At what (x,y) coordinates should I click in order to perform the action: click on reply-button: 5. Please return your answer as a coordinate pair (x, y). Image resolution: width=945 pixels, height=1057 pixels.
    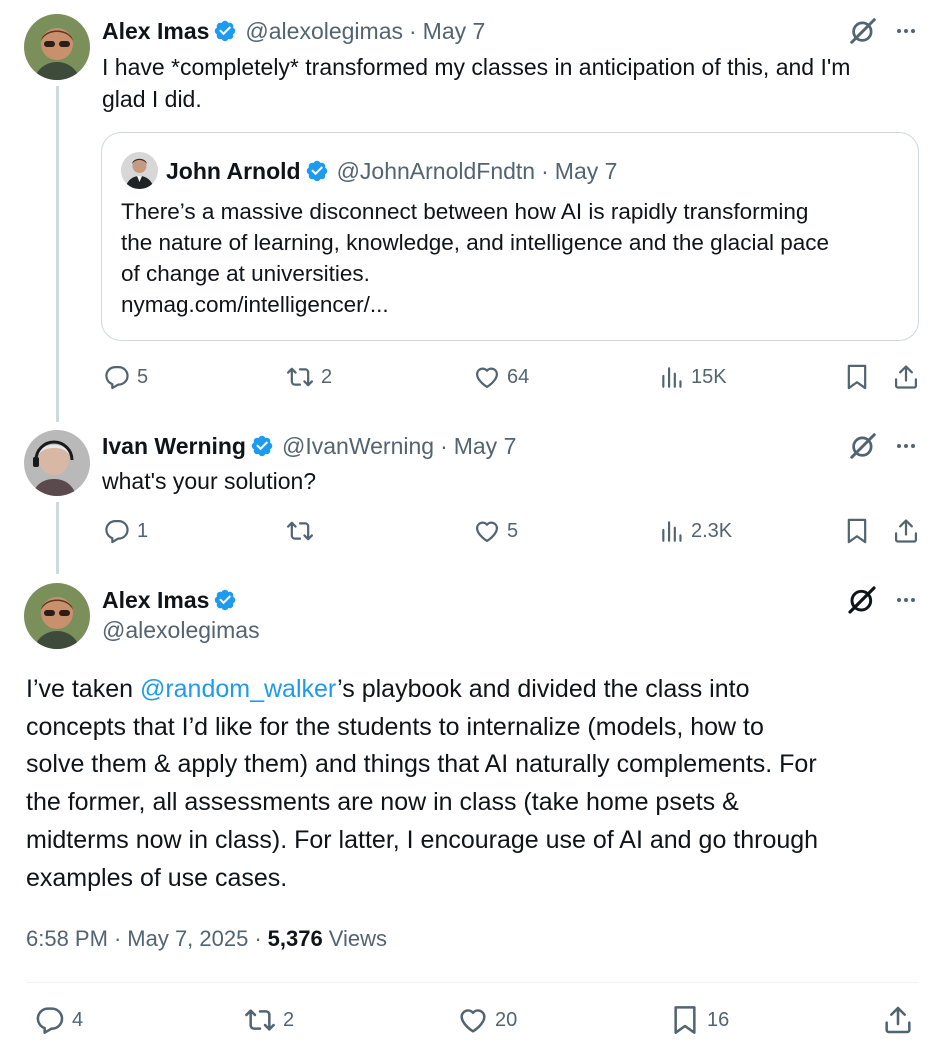
    Looking at the image, I should click on (125, 377).